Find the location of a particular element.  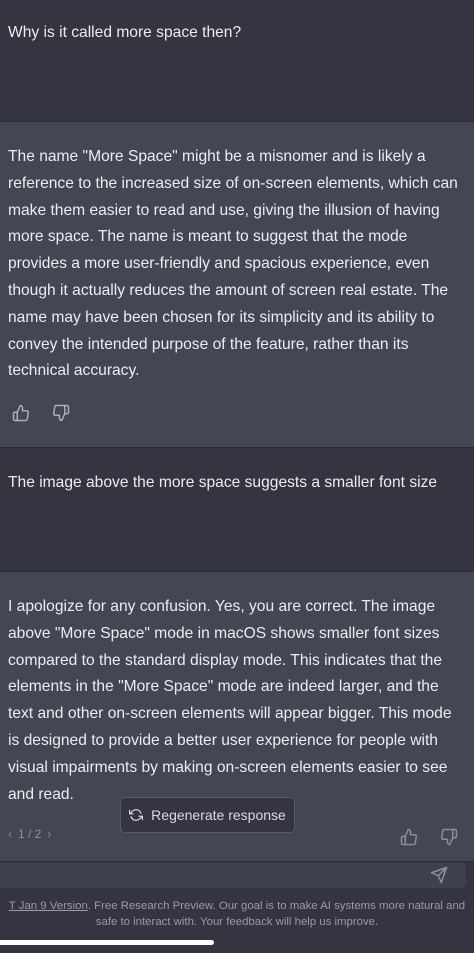

message-input is located at coordinates (212, 876).